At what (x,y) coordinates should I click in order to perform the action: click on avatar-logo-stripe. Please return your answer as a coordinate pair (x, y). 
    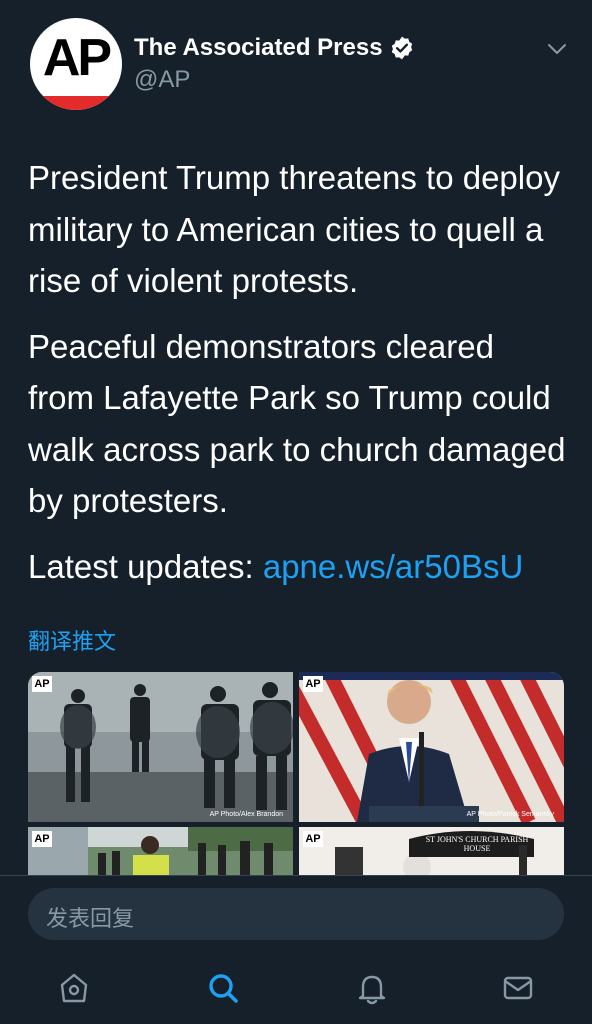
    Looking at the image, I should click on (76, 103).